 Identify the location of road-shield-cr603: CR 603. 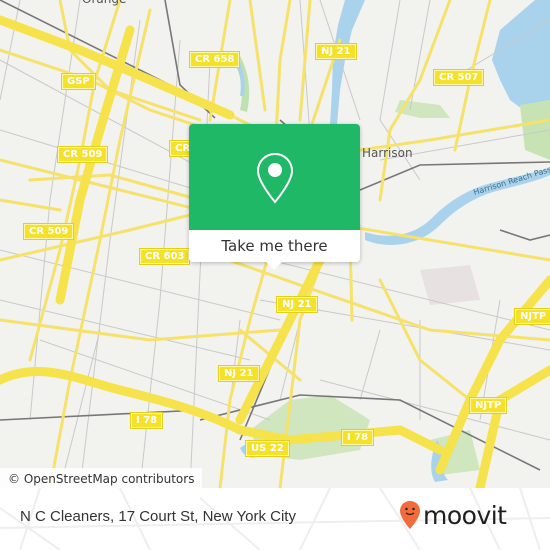
(164, 256).